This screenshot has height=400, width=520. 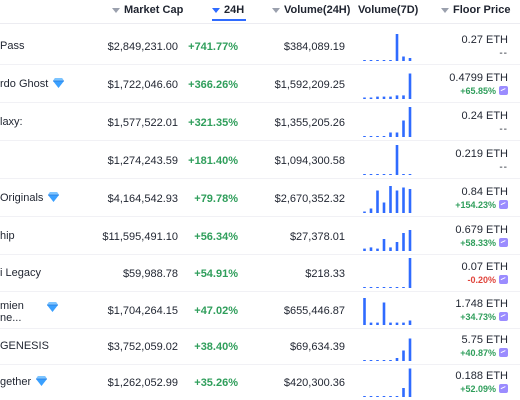 I want to click on floor-price-value: 5.75 ETH, so click(x=484, y=340).